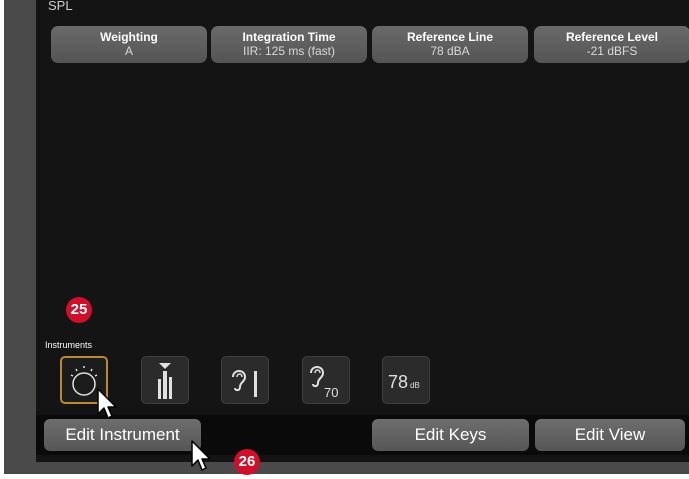 The width and height of the screenshot is (689, 479). I want to click on param-value: IIR: 125 ms (fast), so click(289, 51).